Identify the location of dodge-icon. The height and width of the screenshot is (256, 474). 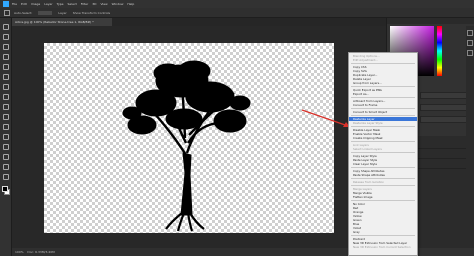
(6, 147).